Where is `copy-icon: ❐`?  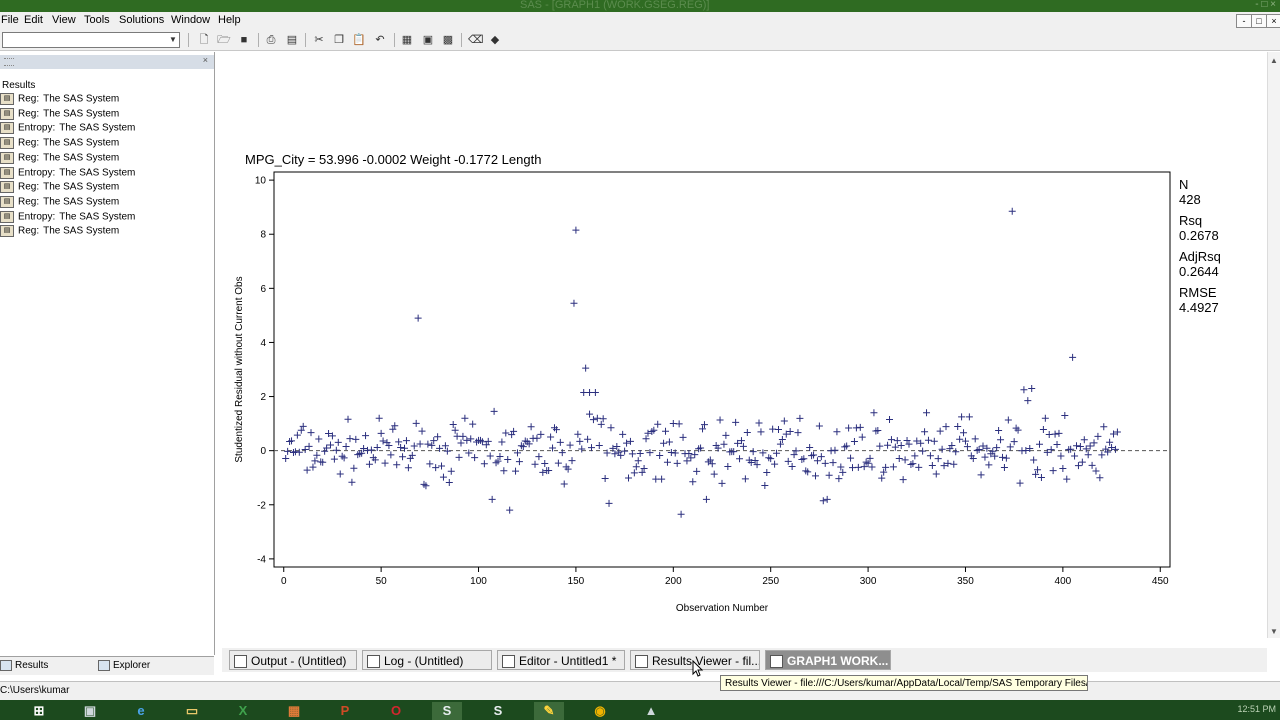
copy-icon: ❐ is located at coordinates (339, 40).